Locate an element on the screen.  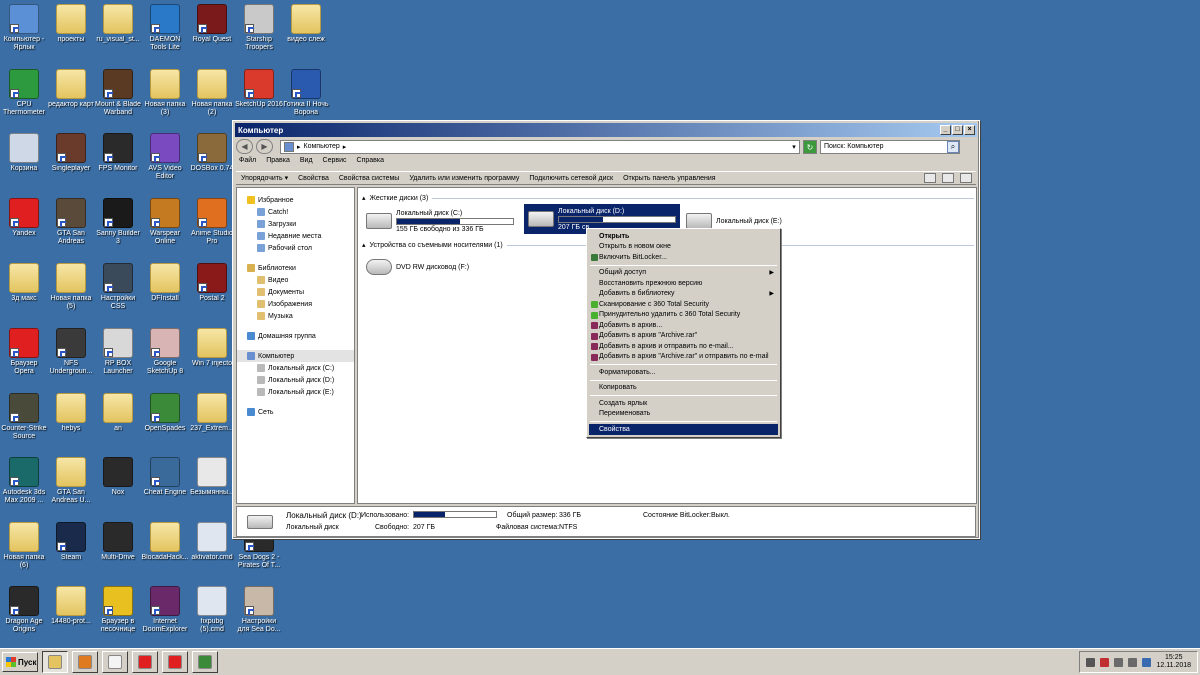
desktop-icon: hebys is located at coordinates (71, 412).